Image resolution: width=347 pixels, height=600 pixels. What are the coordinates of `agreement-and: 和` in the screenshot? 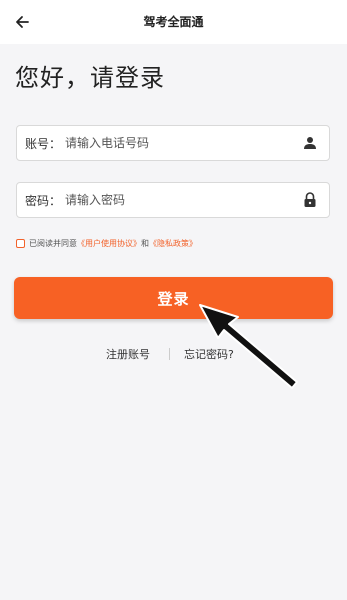 It's located at (145, 243).